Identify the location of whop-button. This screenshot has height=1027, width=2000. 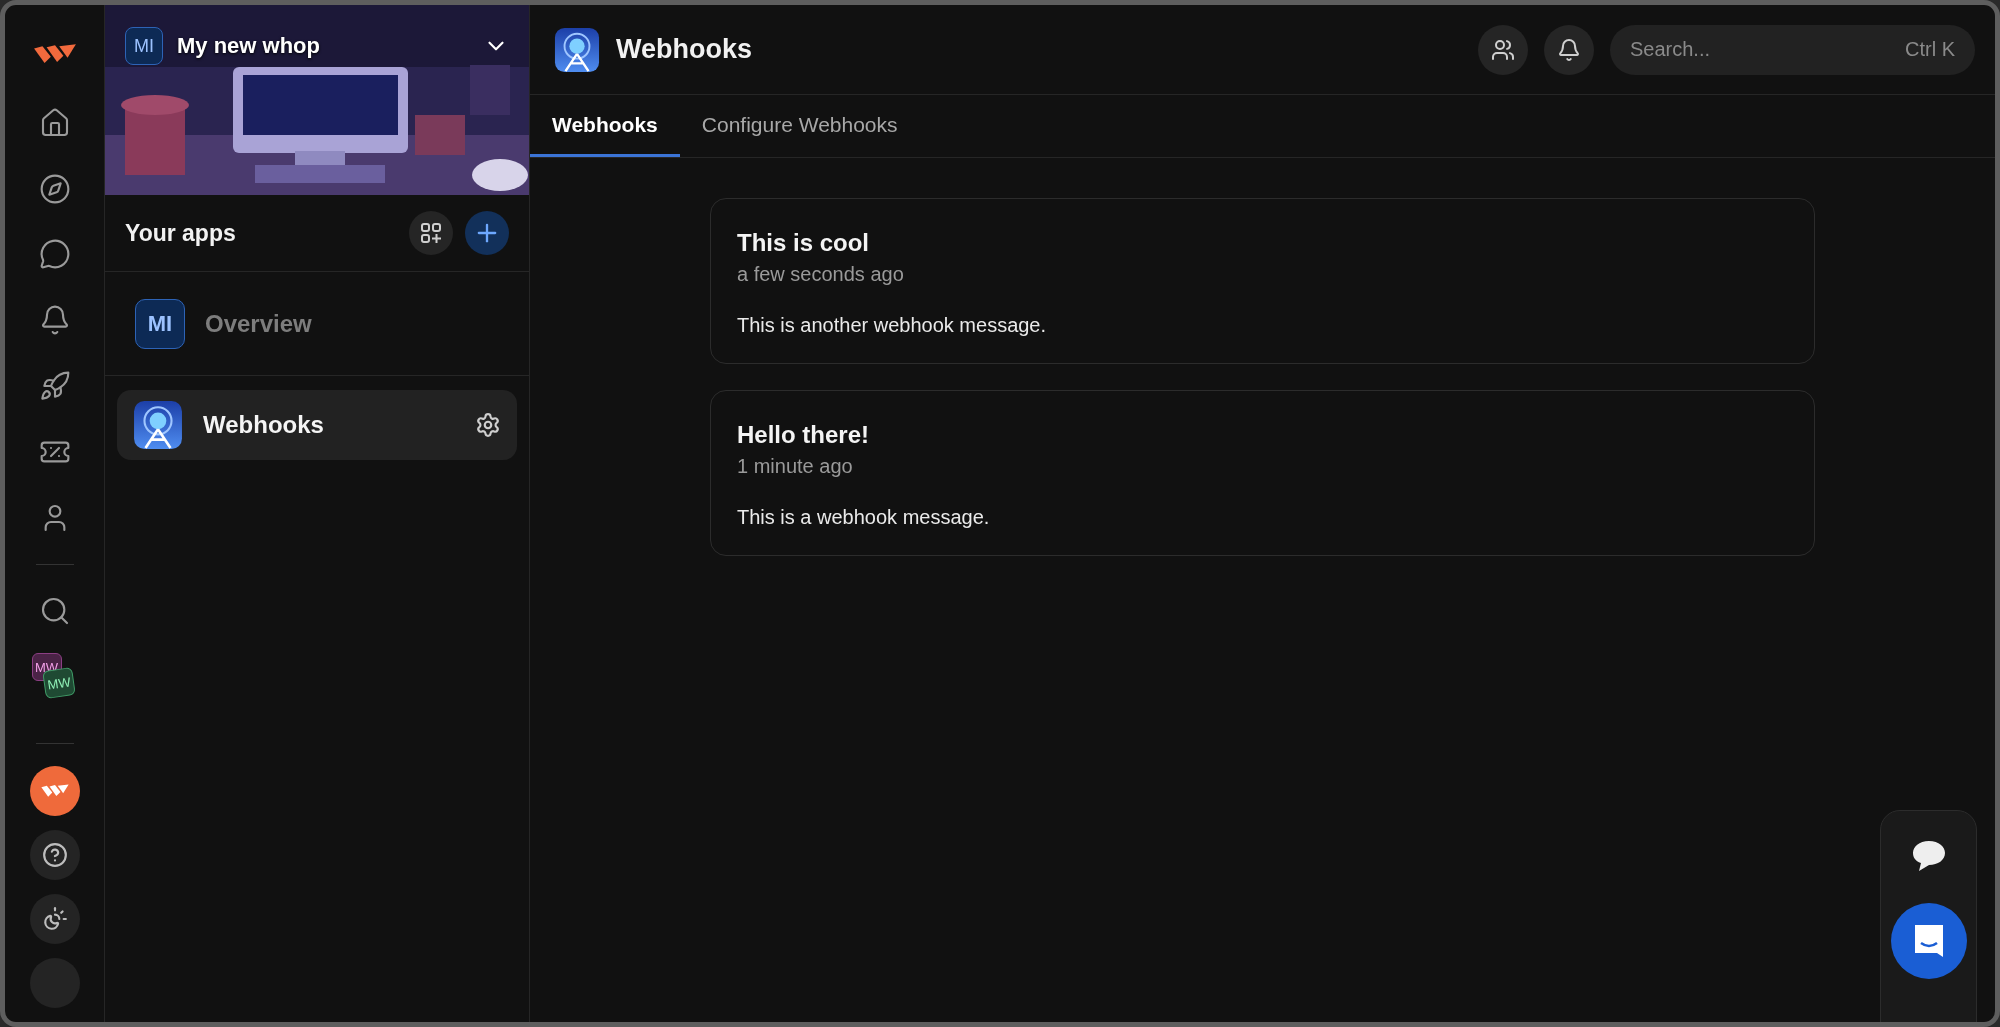
(54, 791).